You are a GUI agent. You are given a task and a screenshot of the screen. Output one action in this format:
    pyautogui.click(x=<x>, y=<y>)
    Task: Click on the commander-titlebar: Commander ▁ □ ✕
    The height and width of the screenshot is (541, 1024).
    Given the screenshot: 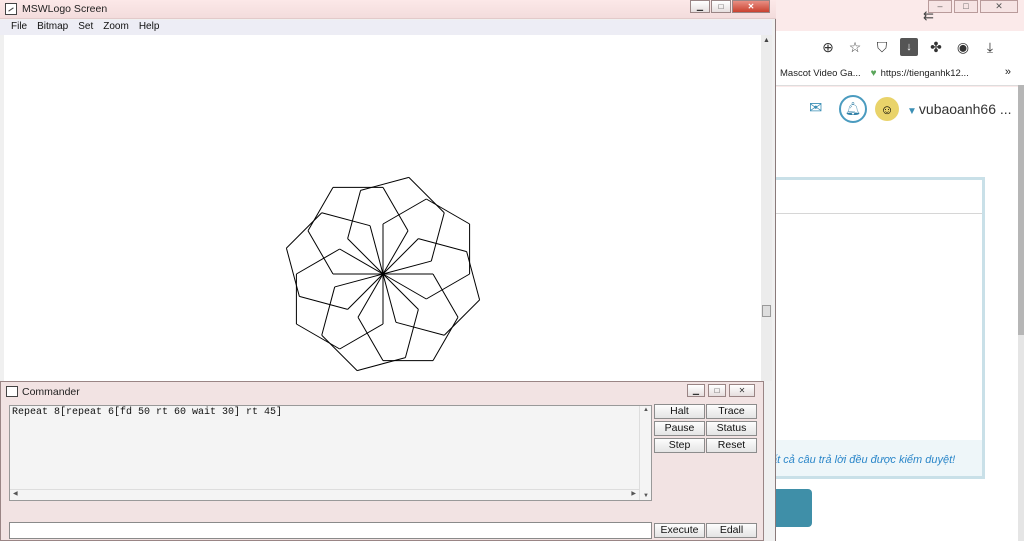 What is the action you would take?
    pyautogui.click(x=382, y=391)
    